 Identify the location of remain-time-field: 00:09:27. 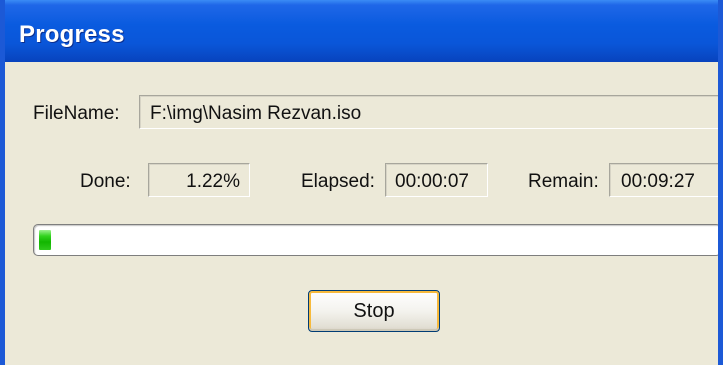
(663, 180).